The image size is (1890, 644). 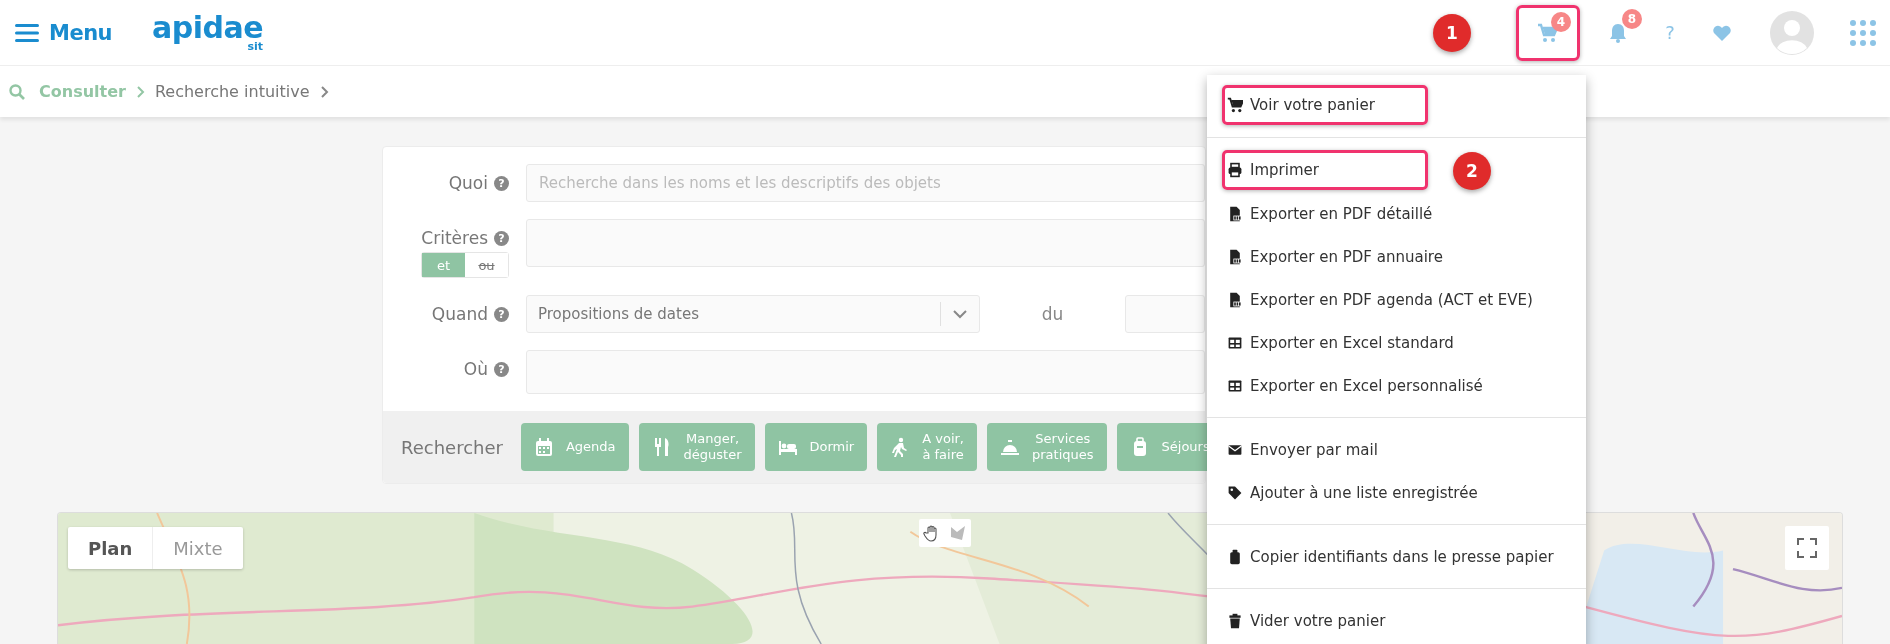 What do you see at coordinates (475, 369) in the screenshot?
I see `field-label: Où` at bounding box center [475, 369].